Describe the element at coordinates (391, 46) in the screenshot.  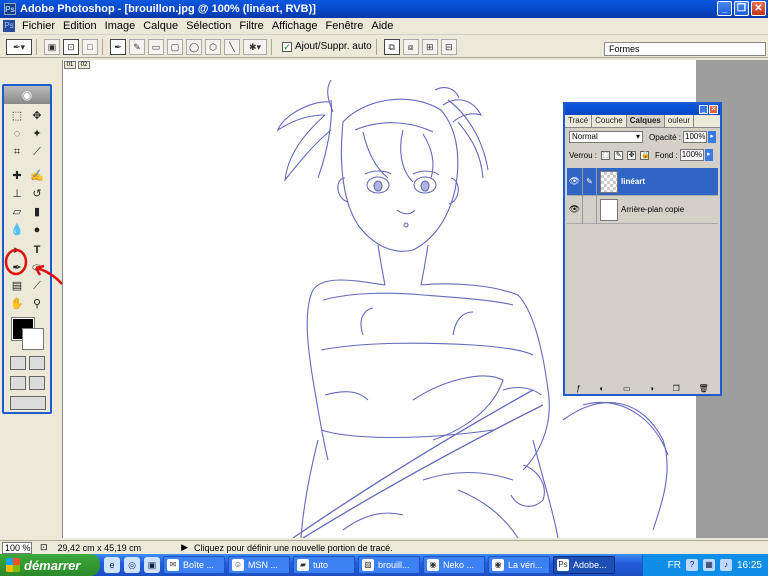
I see `path-add-icon: ⧉` at that location.